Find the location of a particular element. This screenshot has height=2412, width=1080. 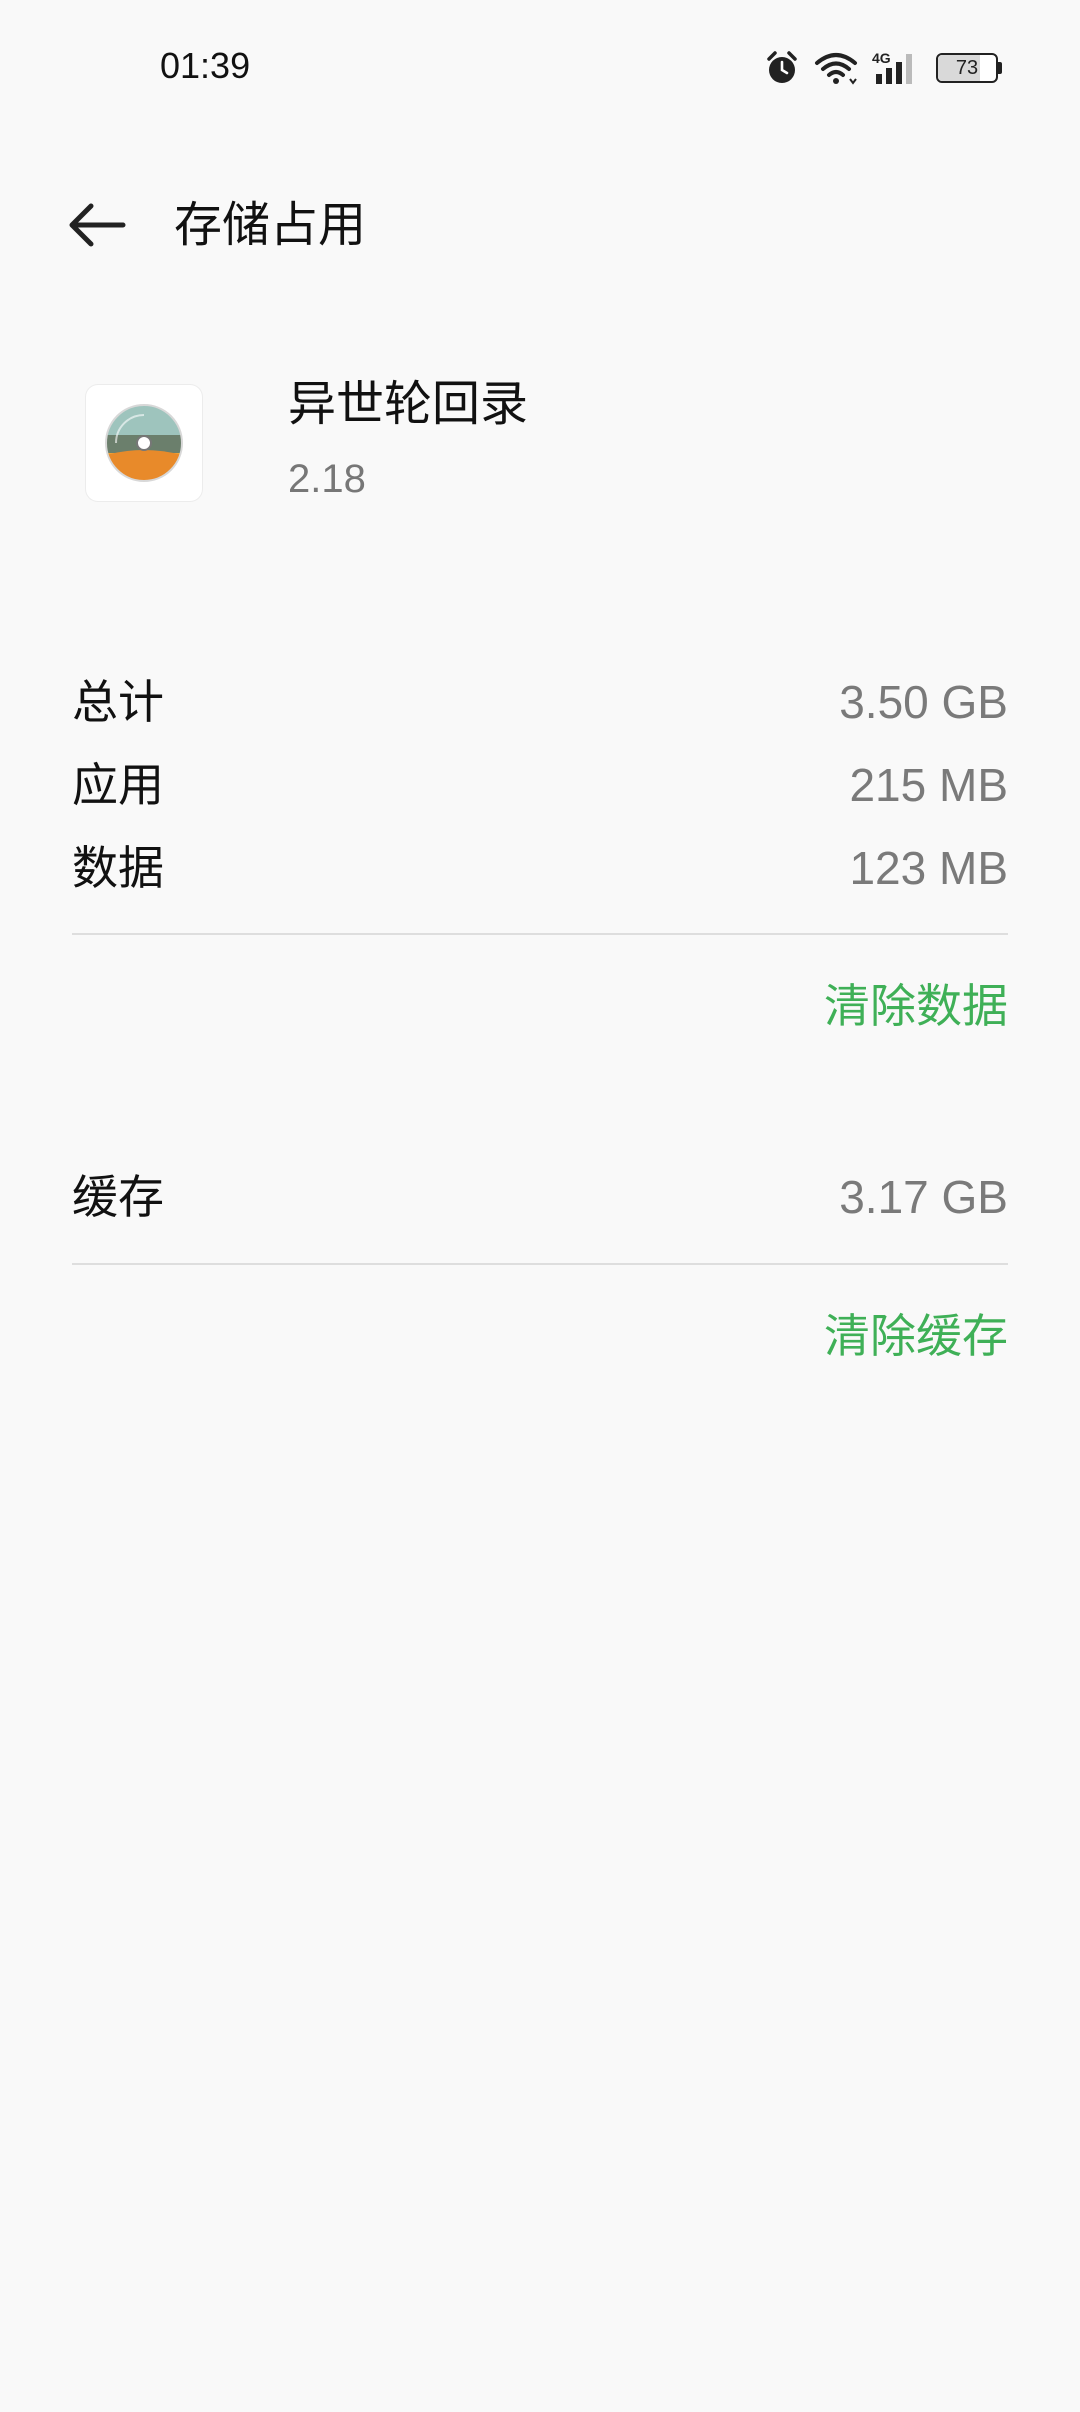

clear-data-button: 清除数据 is located at coordinates (916, 1006).